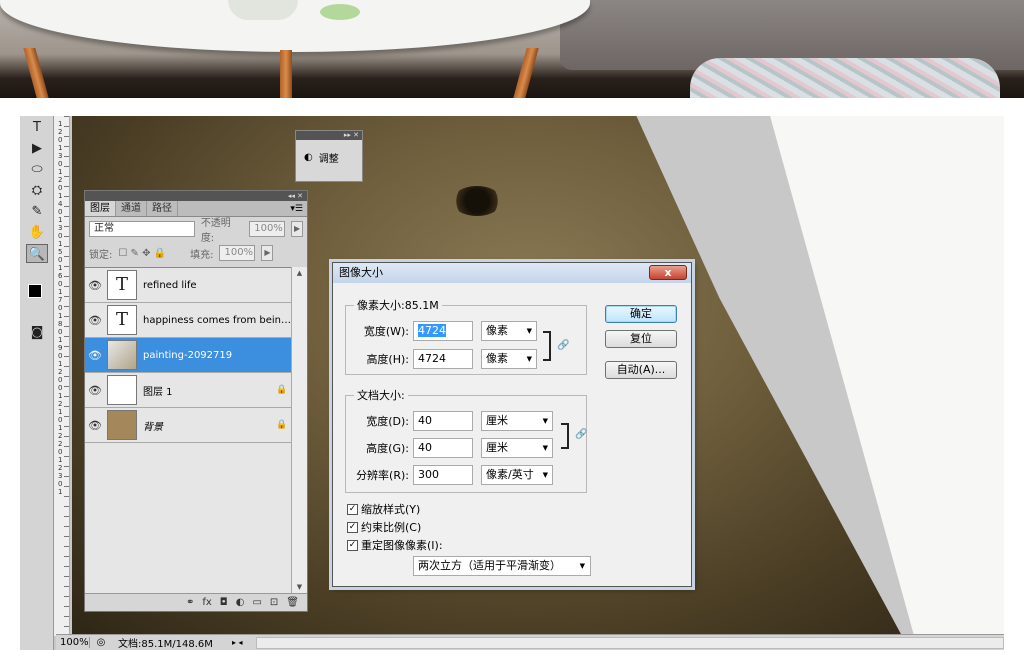 Image resolution: width=1024 pixels, height=672 pixels. I want to click on adjustments-panel: ▸▸ ✕ ◐ 调整, so click(329, 156).